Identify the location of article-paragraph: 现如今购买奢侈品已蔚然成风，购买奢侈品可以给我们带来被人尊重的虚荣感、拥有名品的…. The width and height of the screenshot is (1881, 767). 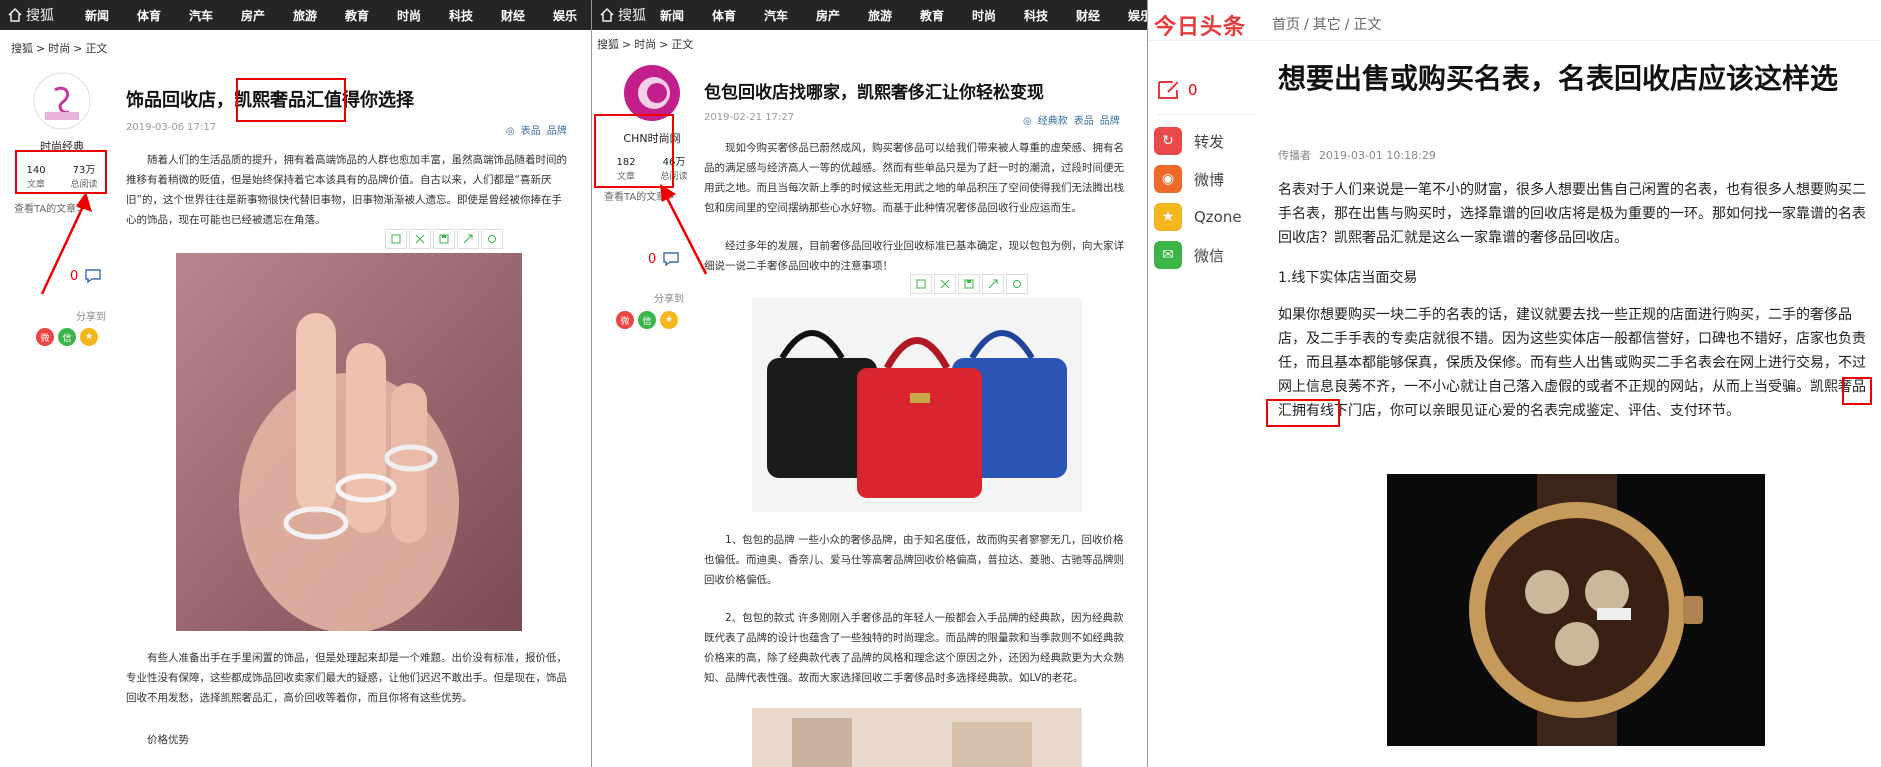
(914, 178).